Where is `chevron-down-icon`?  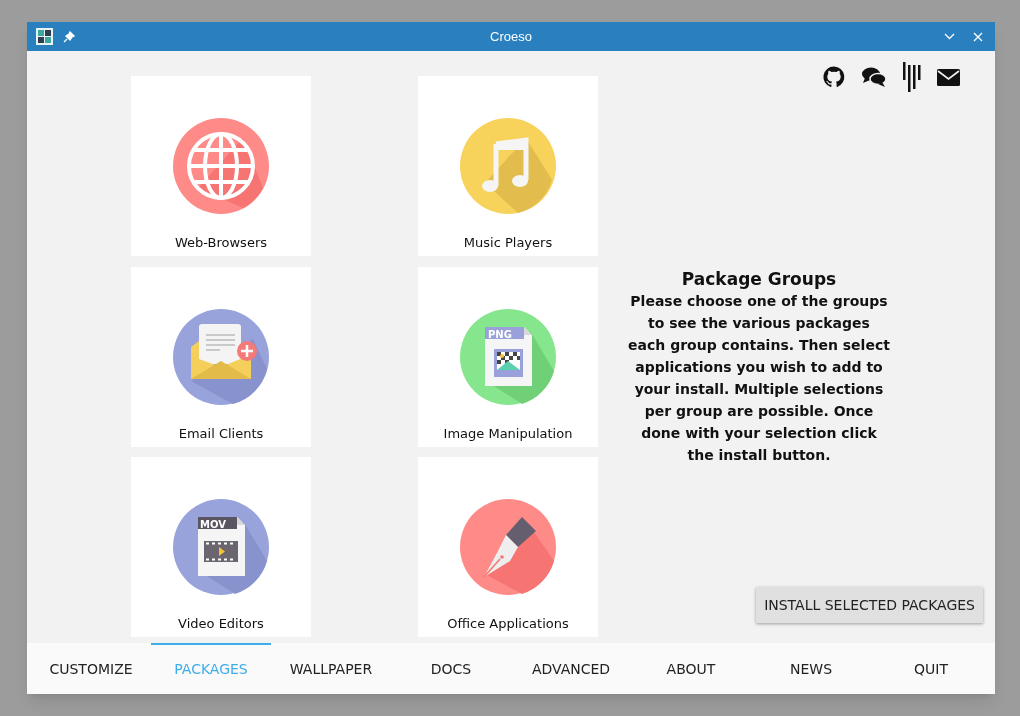
chevron-down-icon is located at coordinates (949, 36).